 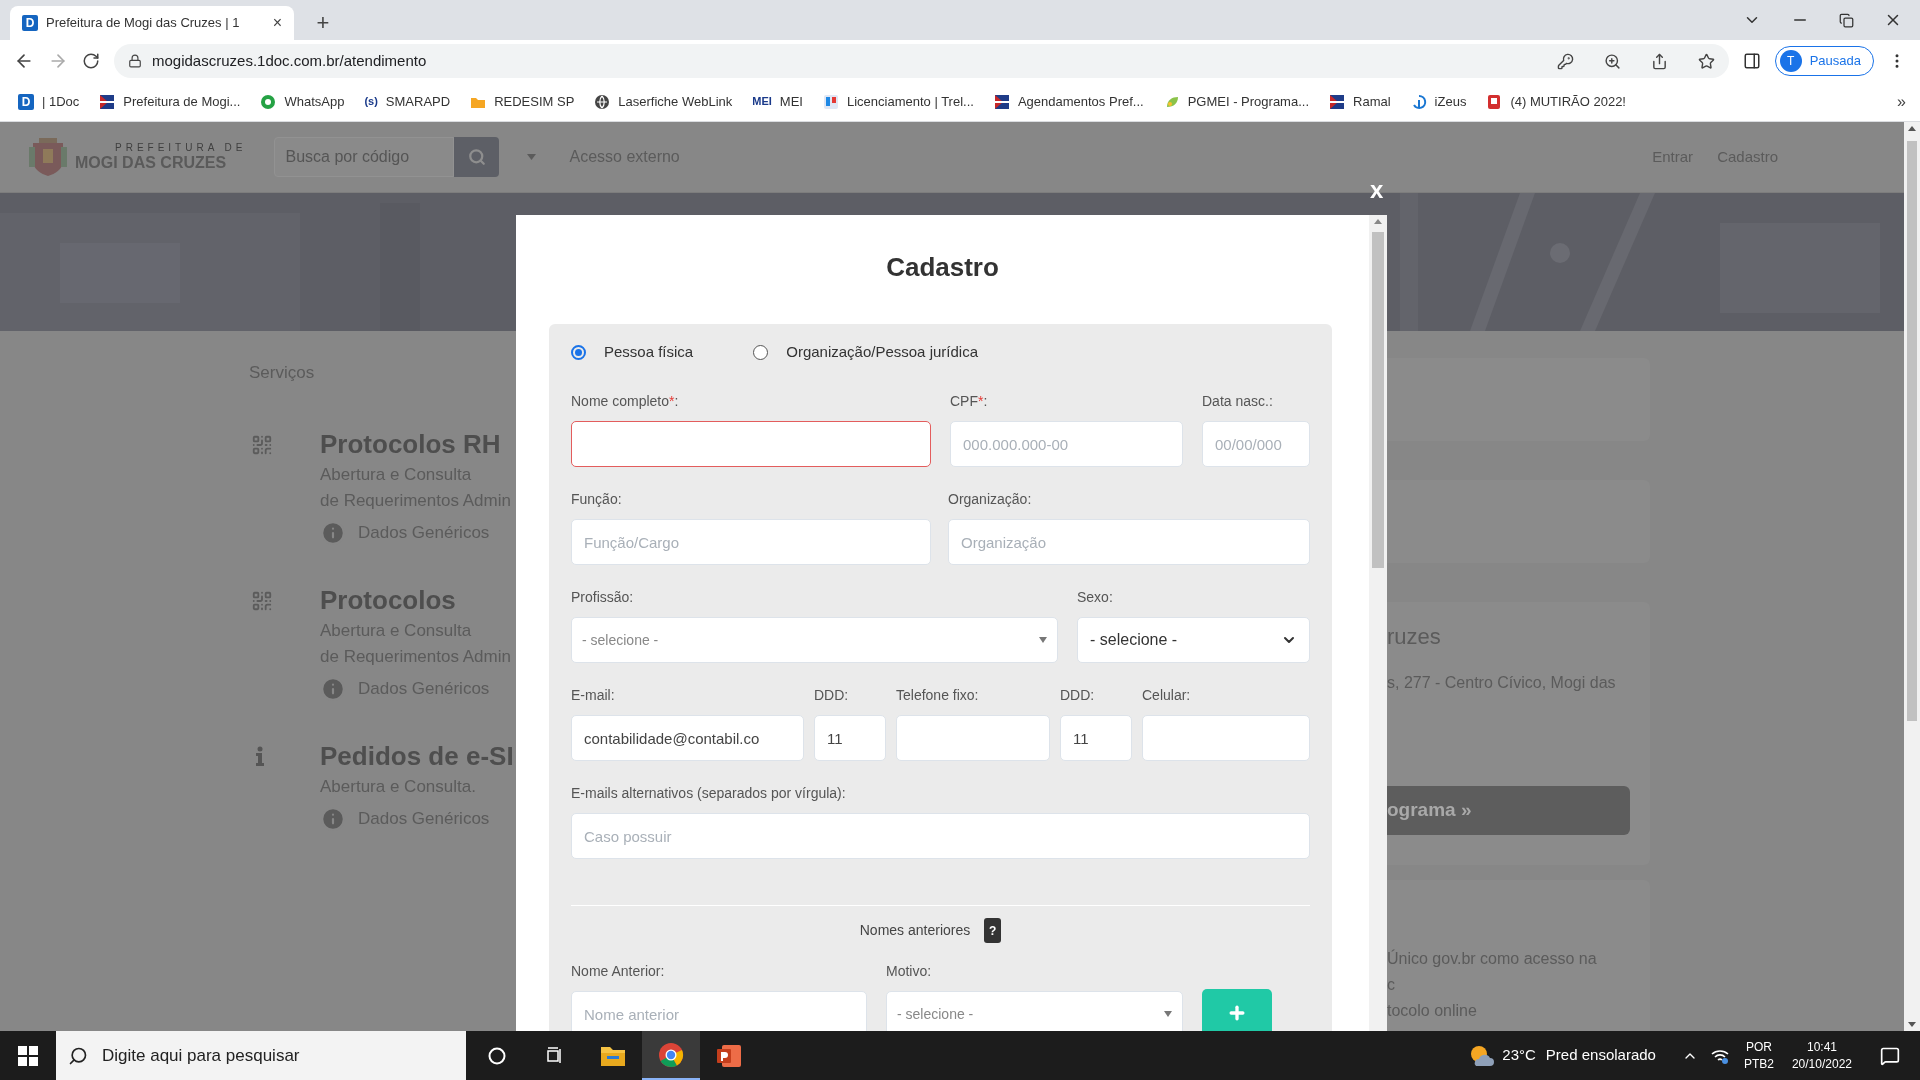 What do you see at coordinates (865, 352) in the screenshot?
I see `radio-option: Organização/Pessoa jurídica` at bounding box center [865, 352].